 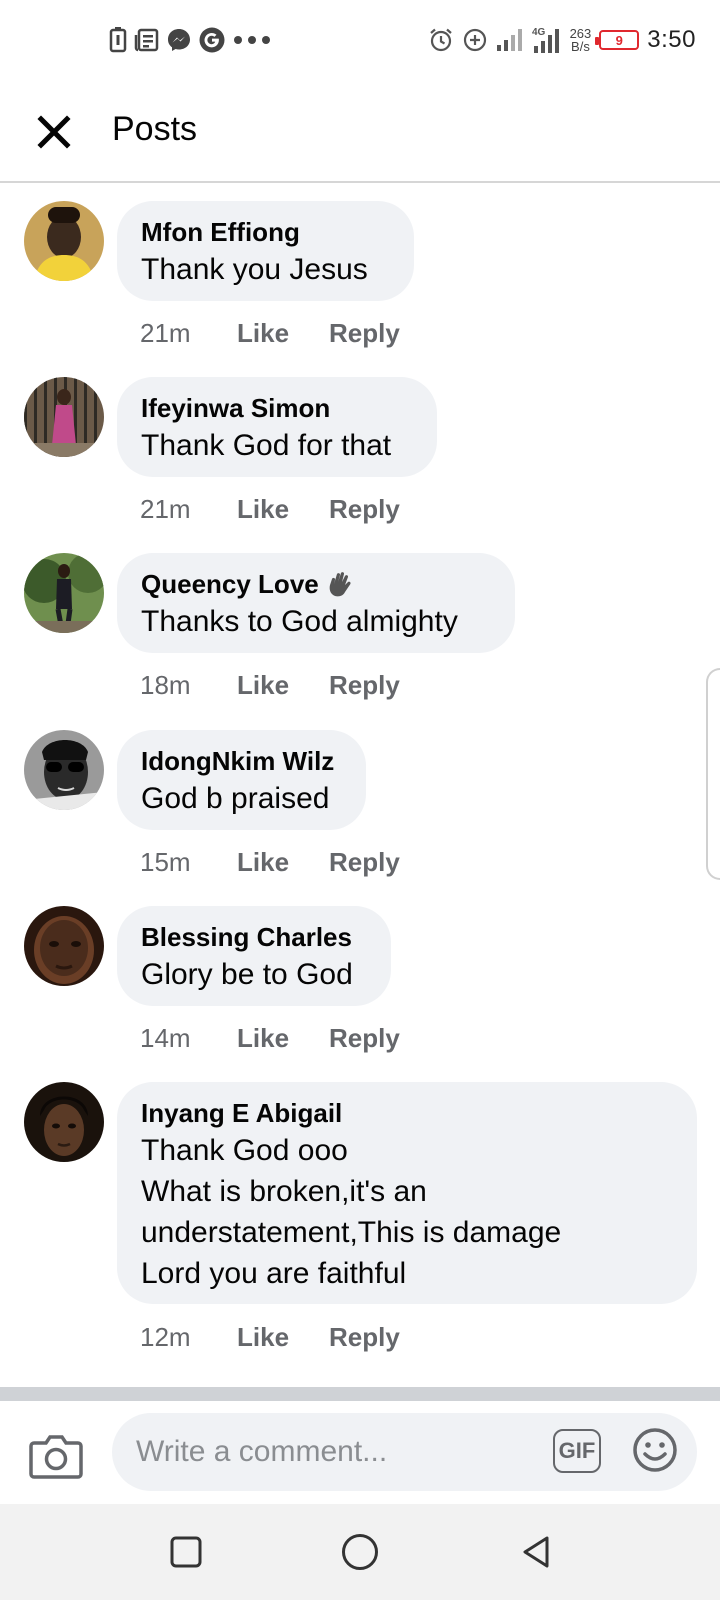 I want to click on comment-bubble: Mfon Effiong Thank you Jesus, so click(x=265, y=251).